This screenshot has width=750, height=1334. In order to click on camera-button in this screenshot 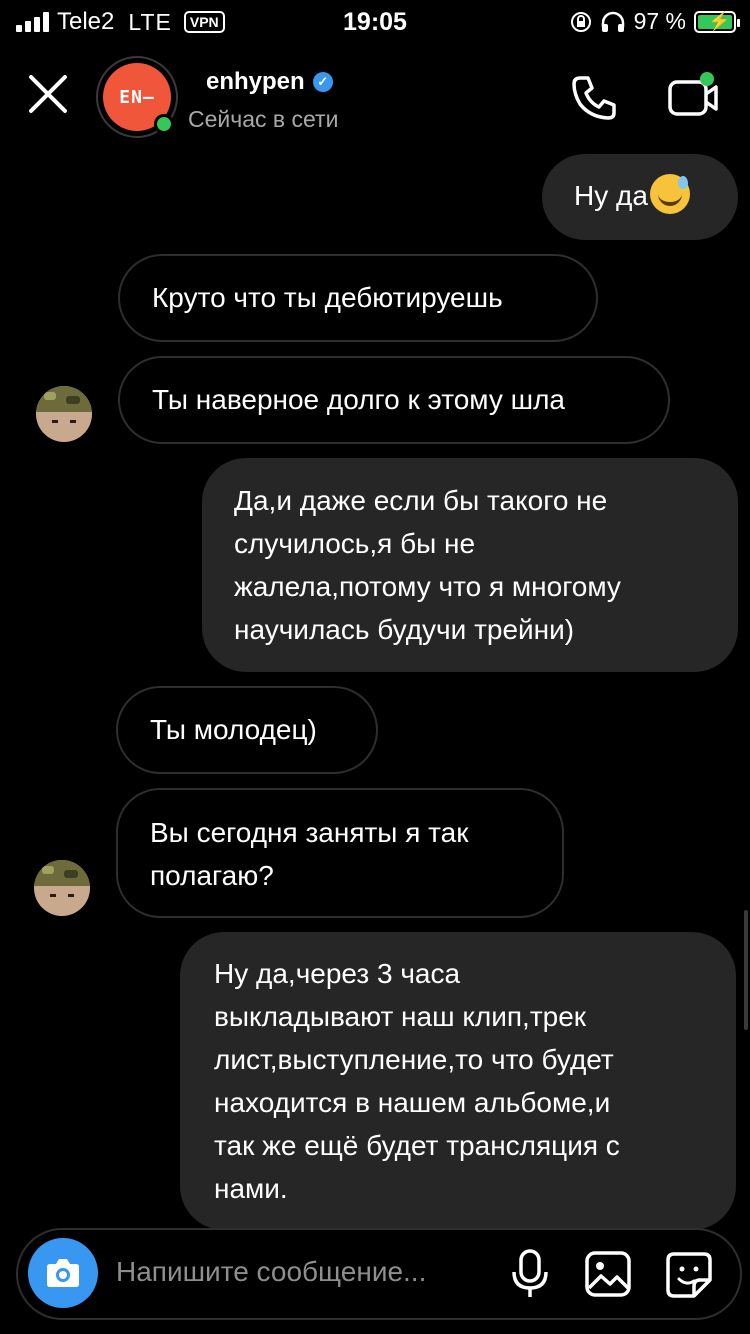, I will do `click(63, 1273)`.